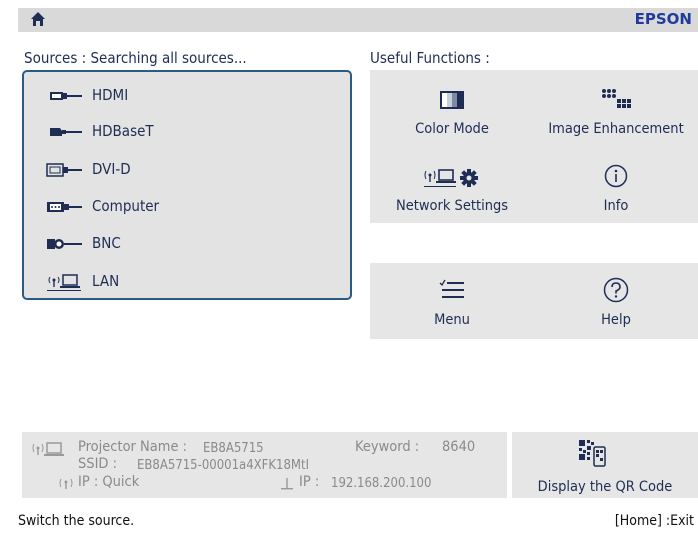 This screenshot has height=535, width=698. What do you see at coordinates (605, 487) in the screenshot?
I see `qr-code-label: Display the QR Code` at bounding box center [605, 487].